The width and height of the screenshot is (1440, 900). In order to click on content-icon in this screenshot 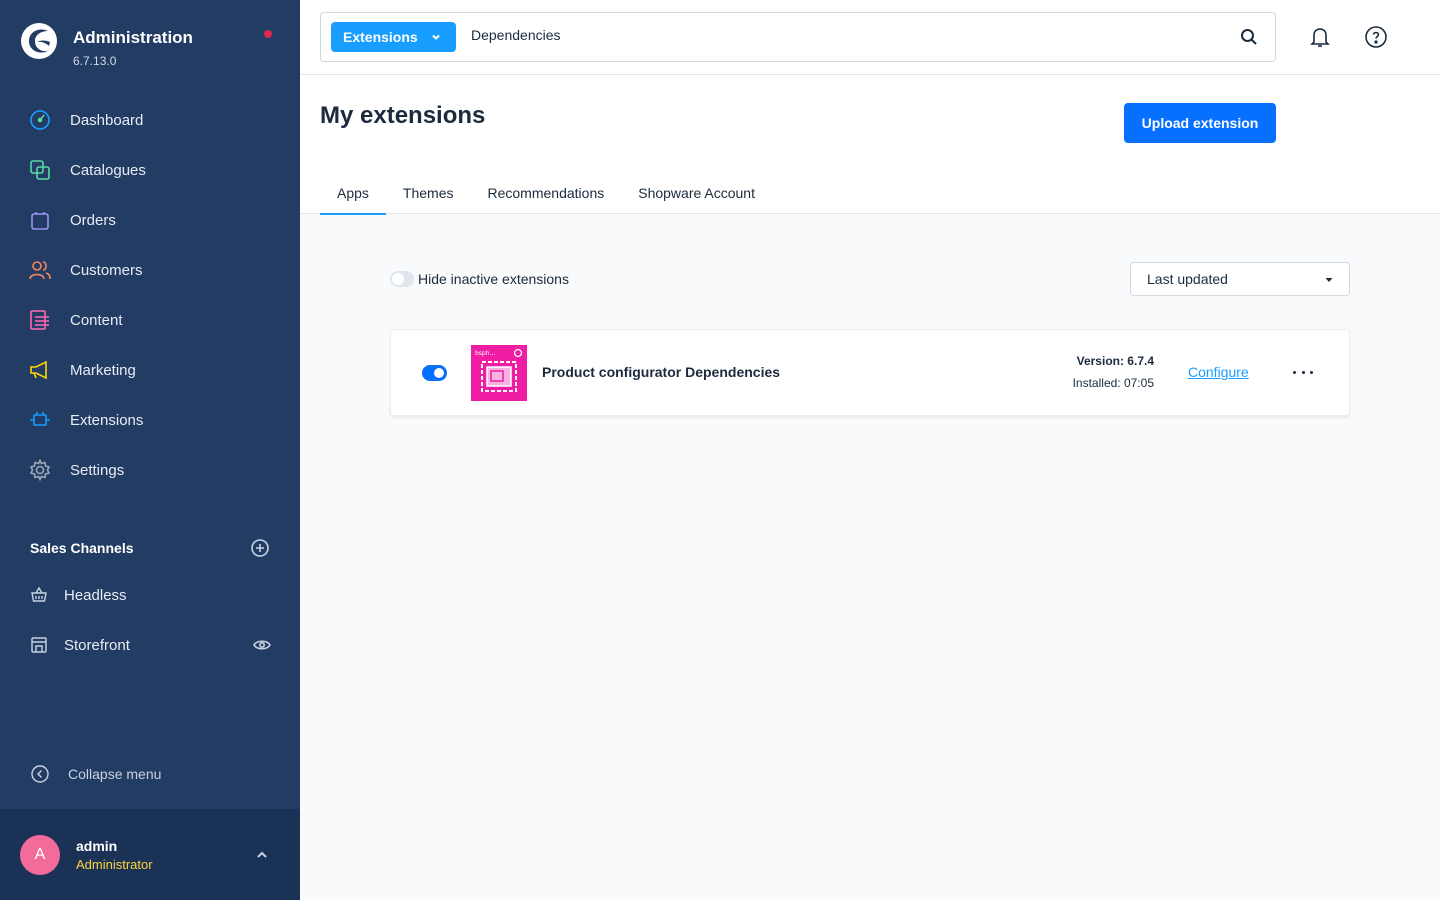, I will do `click(40, 320)`.